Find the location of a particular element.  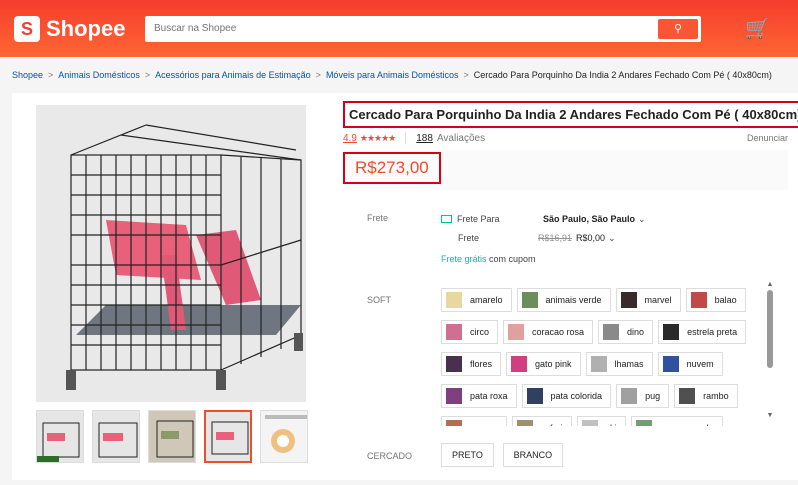

soft-option: animais verde is located at coordinates (563, 300).